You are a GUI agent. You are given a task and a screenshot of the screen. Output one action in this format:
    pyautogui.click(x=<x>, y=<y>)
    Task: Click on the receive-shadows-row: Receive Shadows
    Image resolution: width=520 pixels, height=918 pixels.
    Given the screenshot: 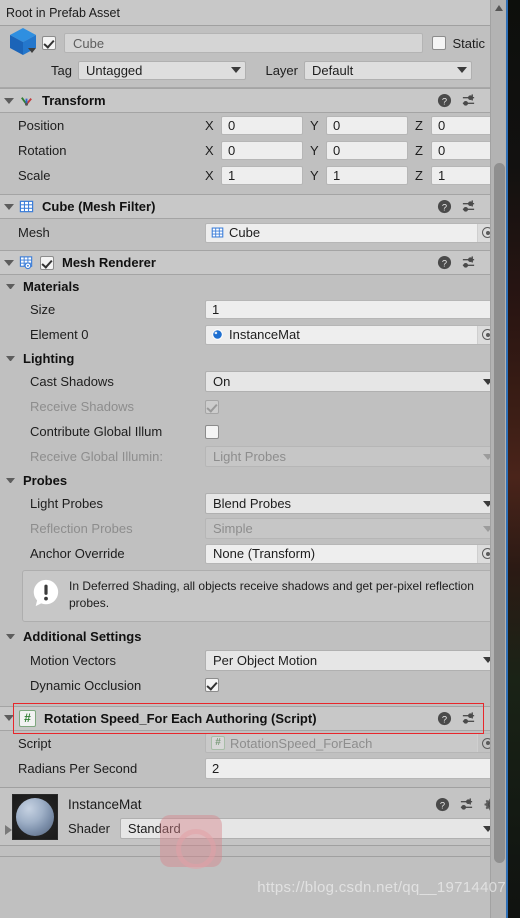 What is the action you would take?
    pyautogui.click(x=253, y=406)
    